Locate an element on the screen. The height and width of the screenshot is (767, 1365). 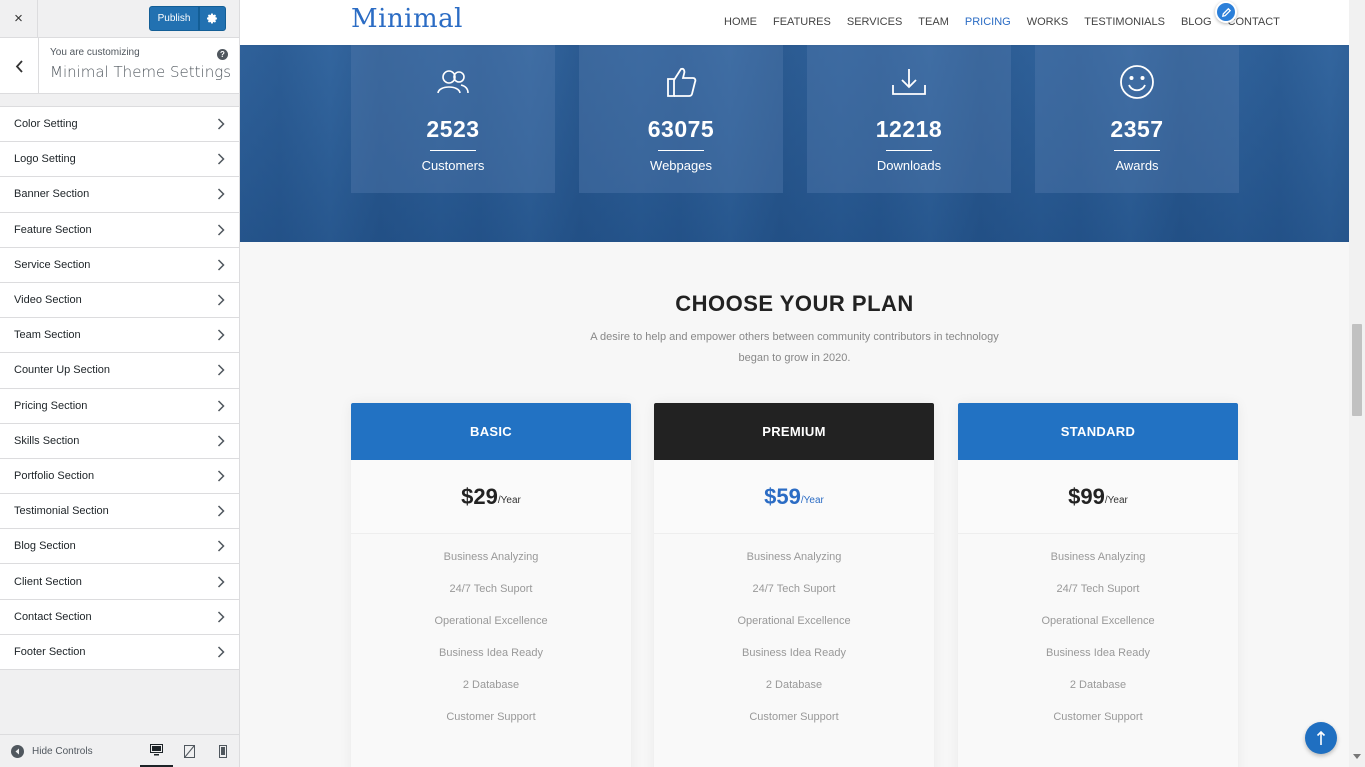
nav-link-features: FEATURES is located at coordinates (802, 22).